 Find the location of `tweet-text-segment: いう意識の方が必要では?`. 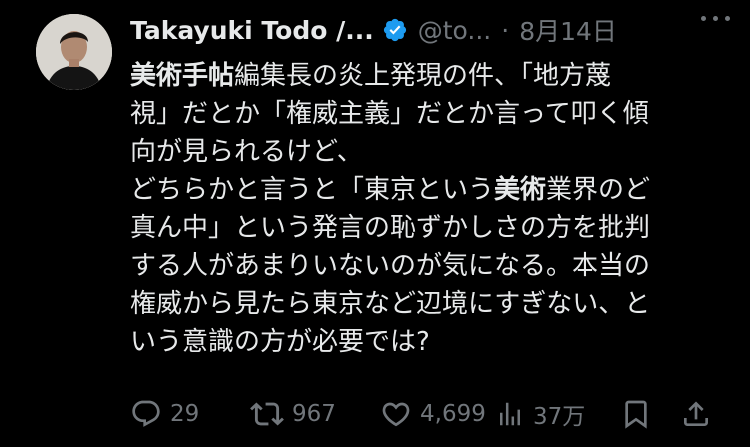

tweet-text-segment: いう意識の方が必要では? is located at coordinates (280, 342).